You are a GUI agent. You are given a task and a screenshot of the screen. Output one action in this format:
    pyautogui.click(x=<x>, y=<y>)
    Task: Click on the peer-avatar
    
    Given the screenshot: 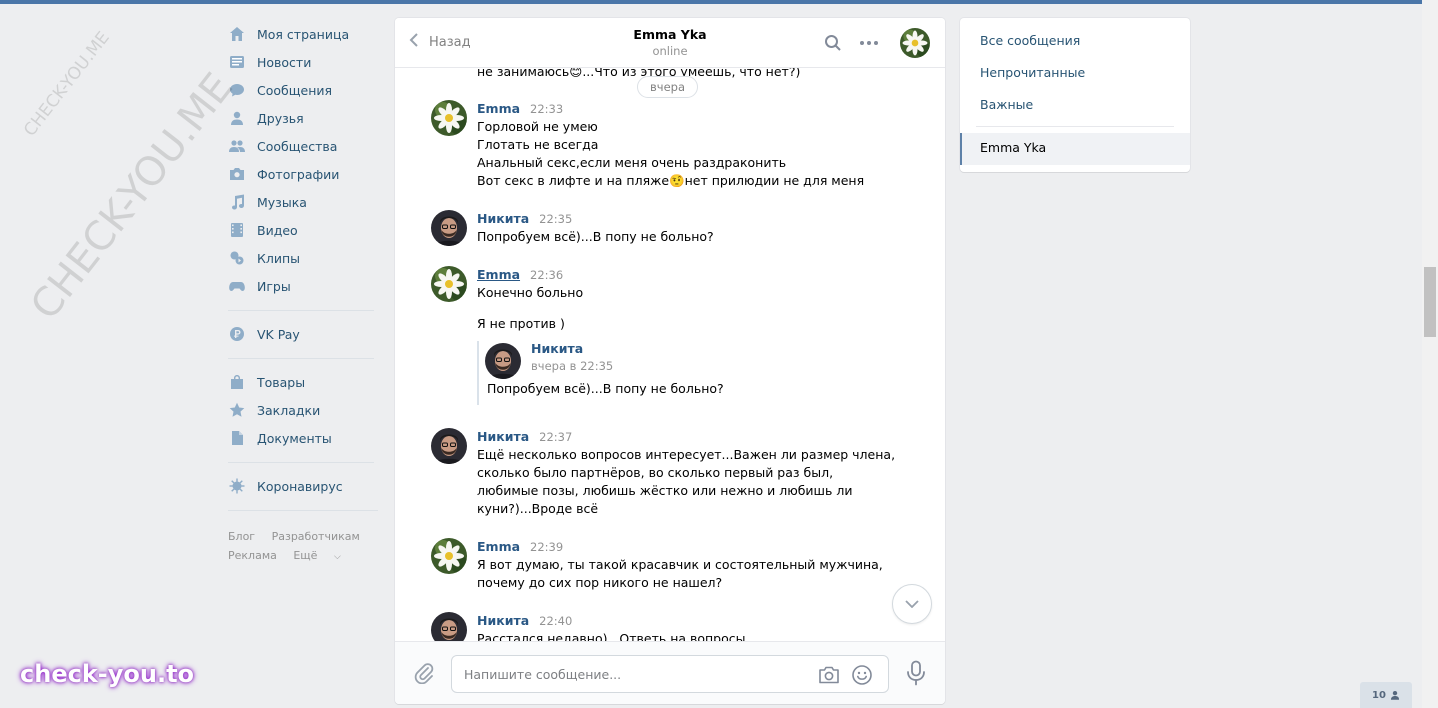 What is the action you would take?
    pyautogui.click(x=915, y=43)
    